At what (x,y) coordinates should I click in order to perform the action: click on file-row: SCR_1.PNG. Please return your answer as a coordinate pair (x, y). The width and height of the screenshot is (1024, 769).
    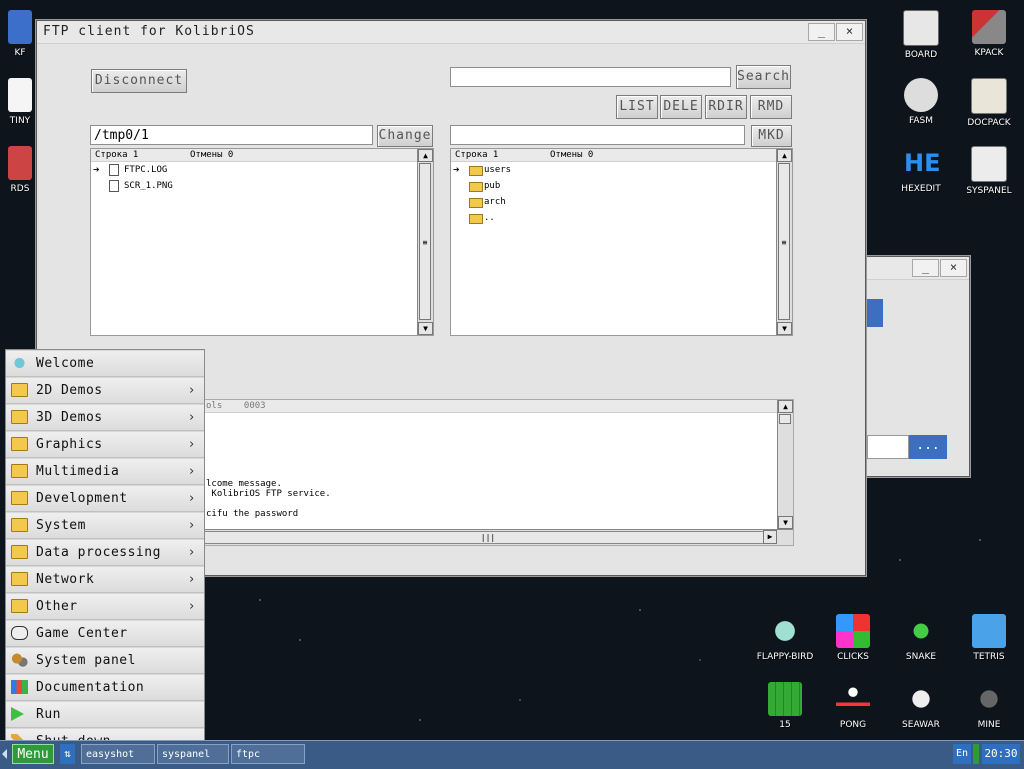
    Looking at the image, I should click on (262, 186).